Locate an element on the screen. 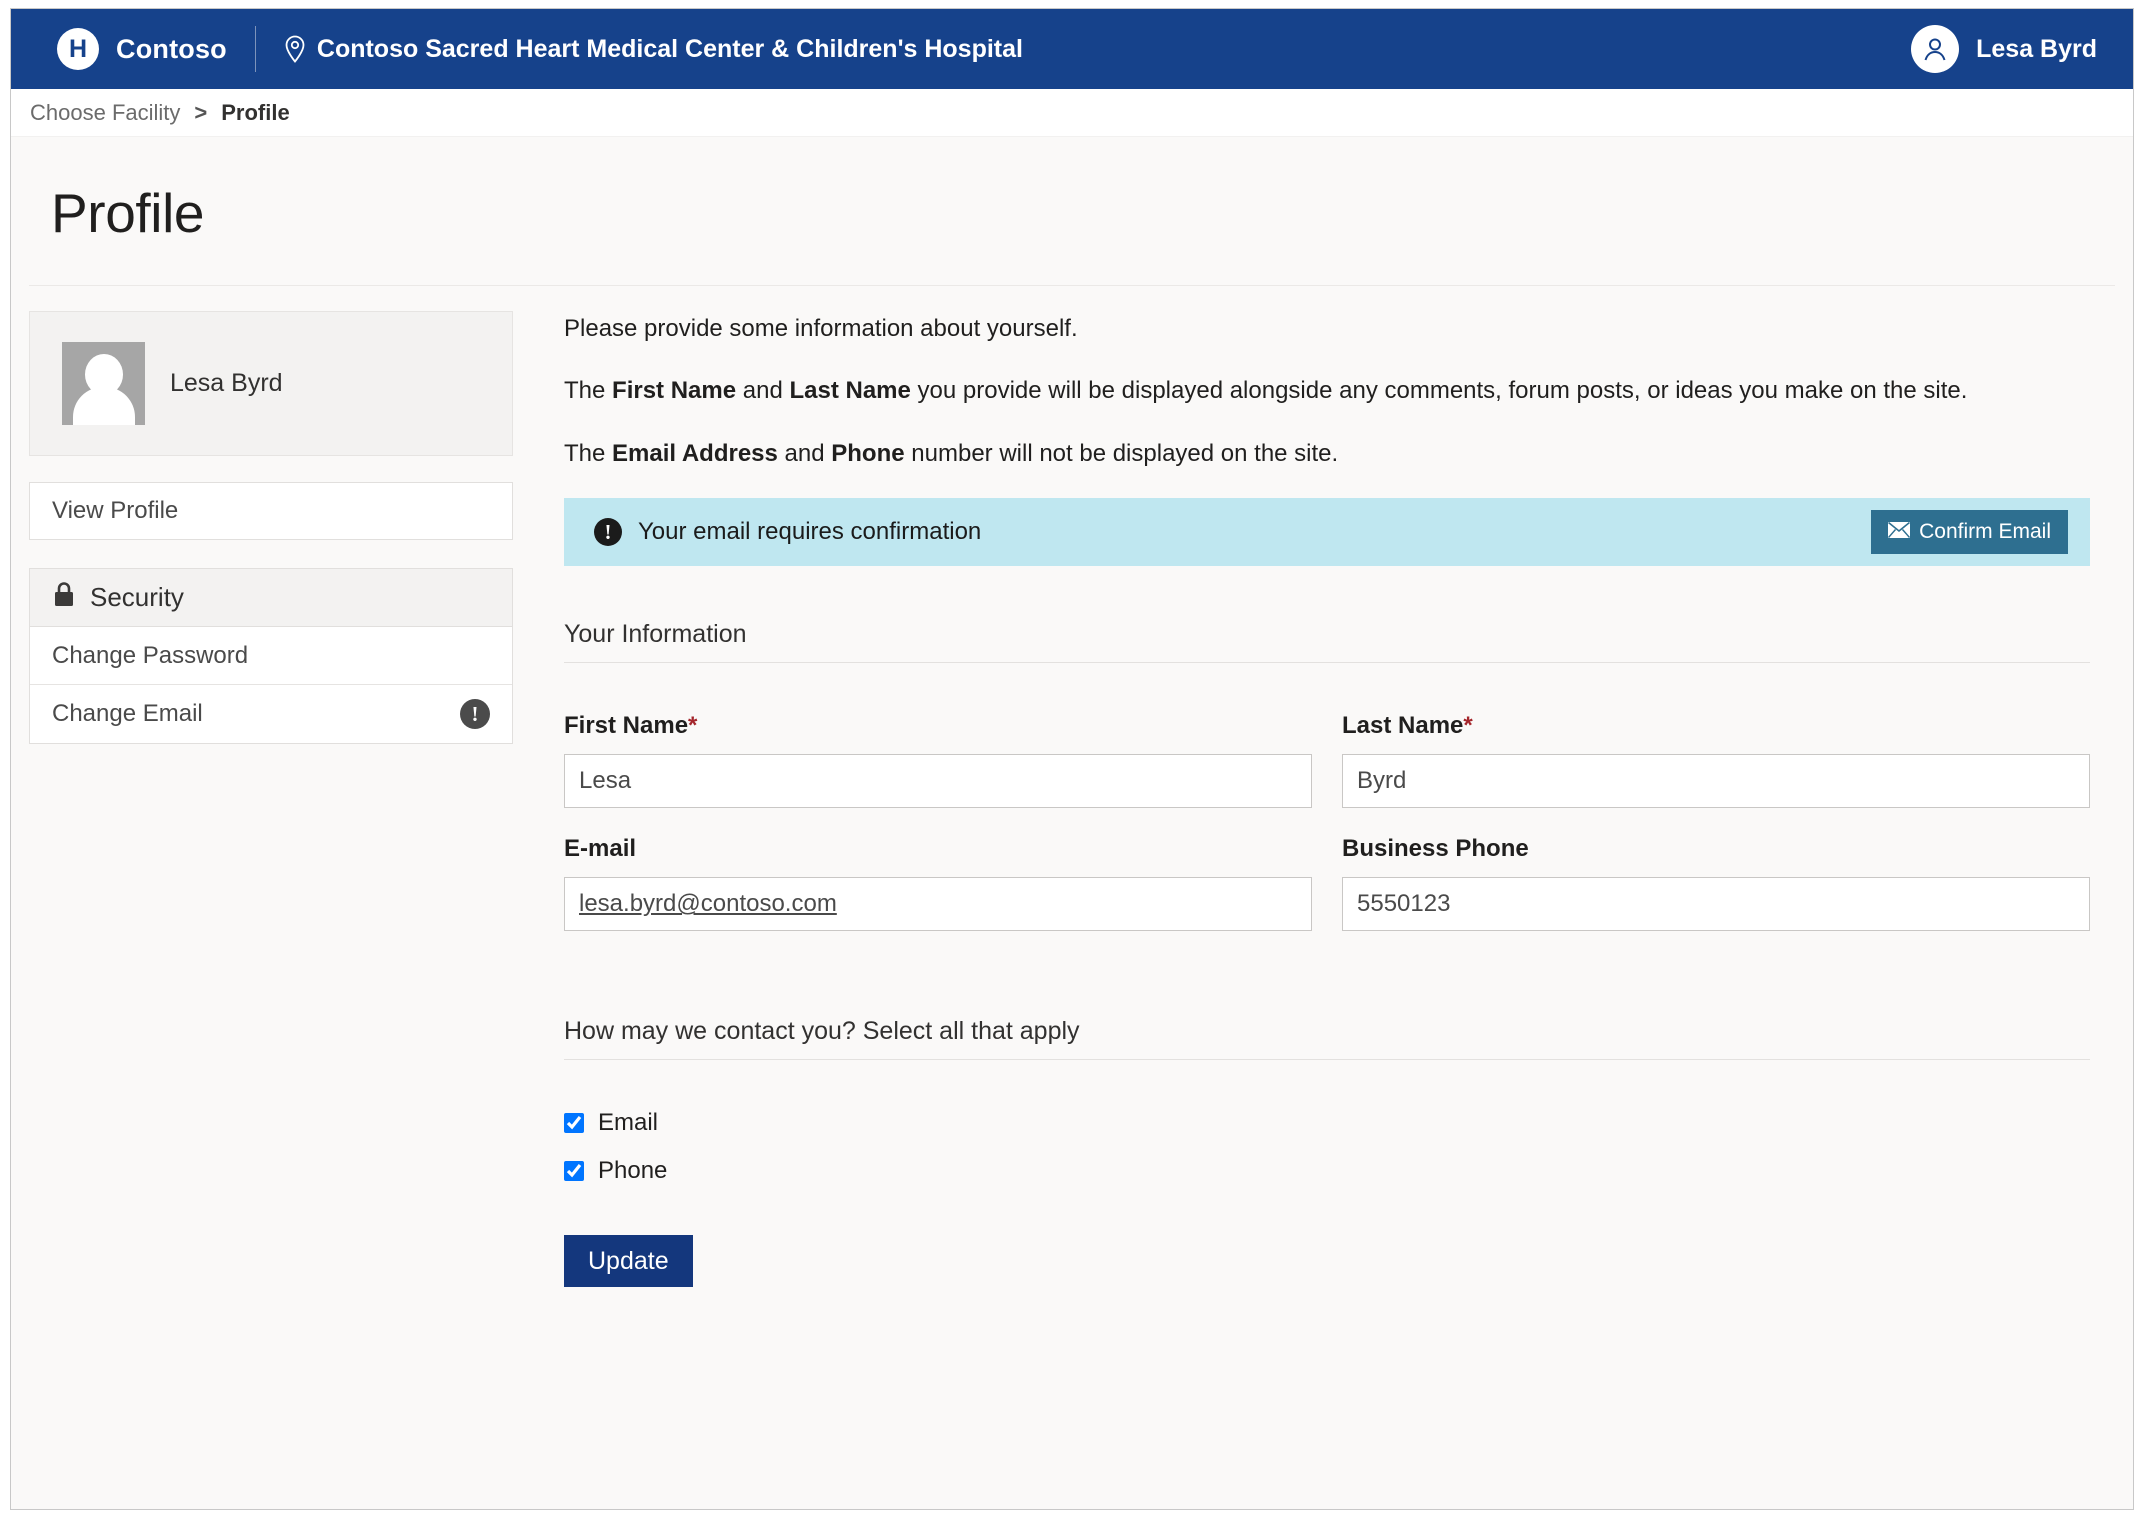  sidebar-item-change-password: Change Password is located at coordinates (271, 656).